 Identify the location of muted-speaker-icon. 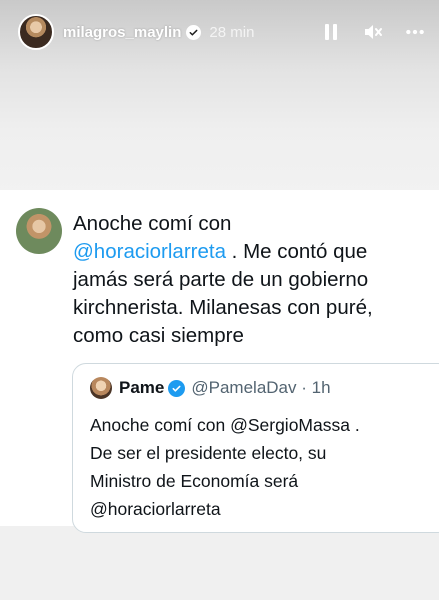
(373, 32).